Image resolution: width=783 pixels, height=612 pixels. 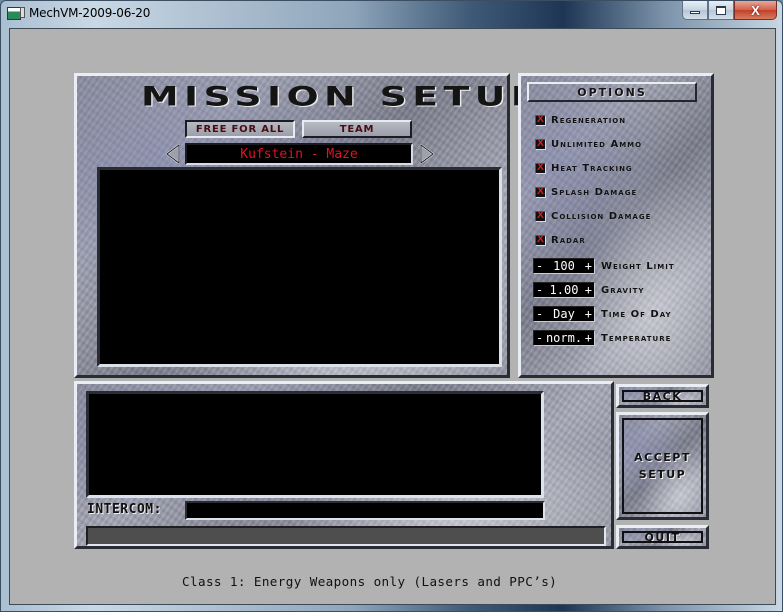 I want to click on option-heat-tracking: X Heat Tracking, so click(x=584, y=168).